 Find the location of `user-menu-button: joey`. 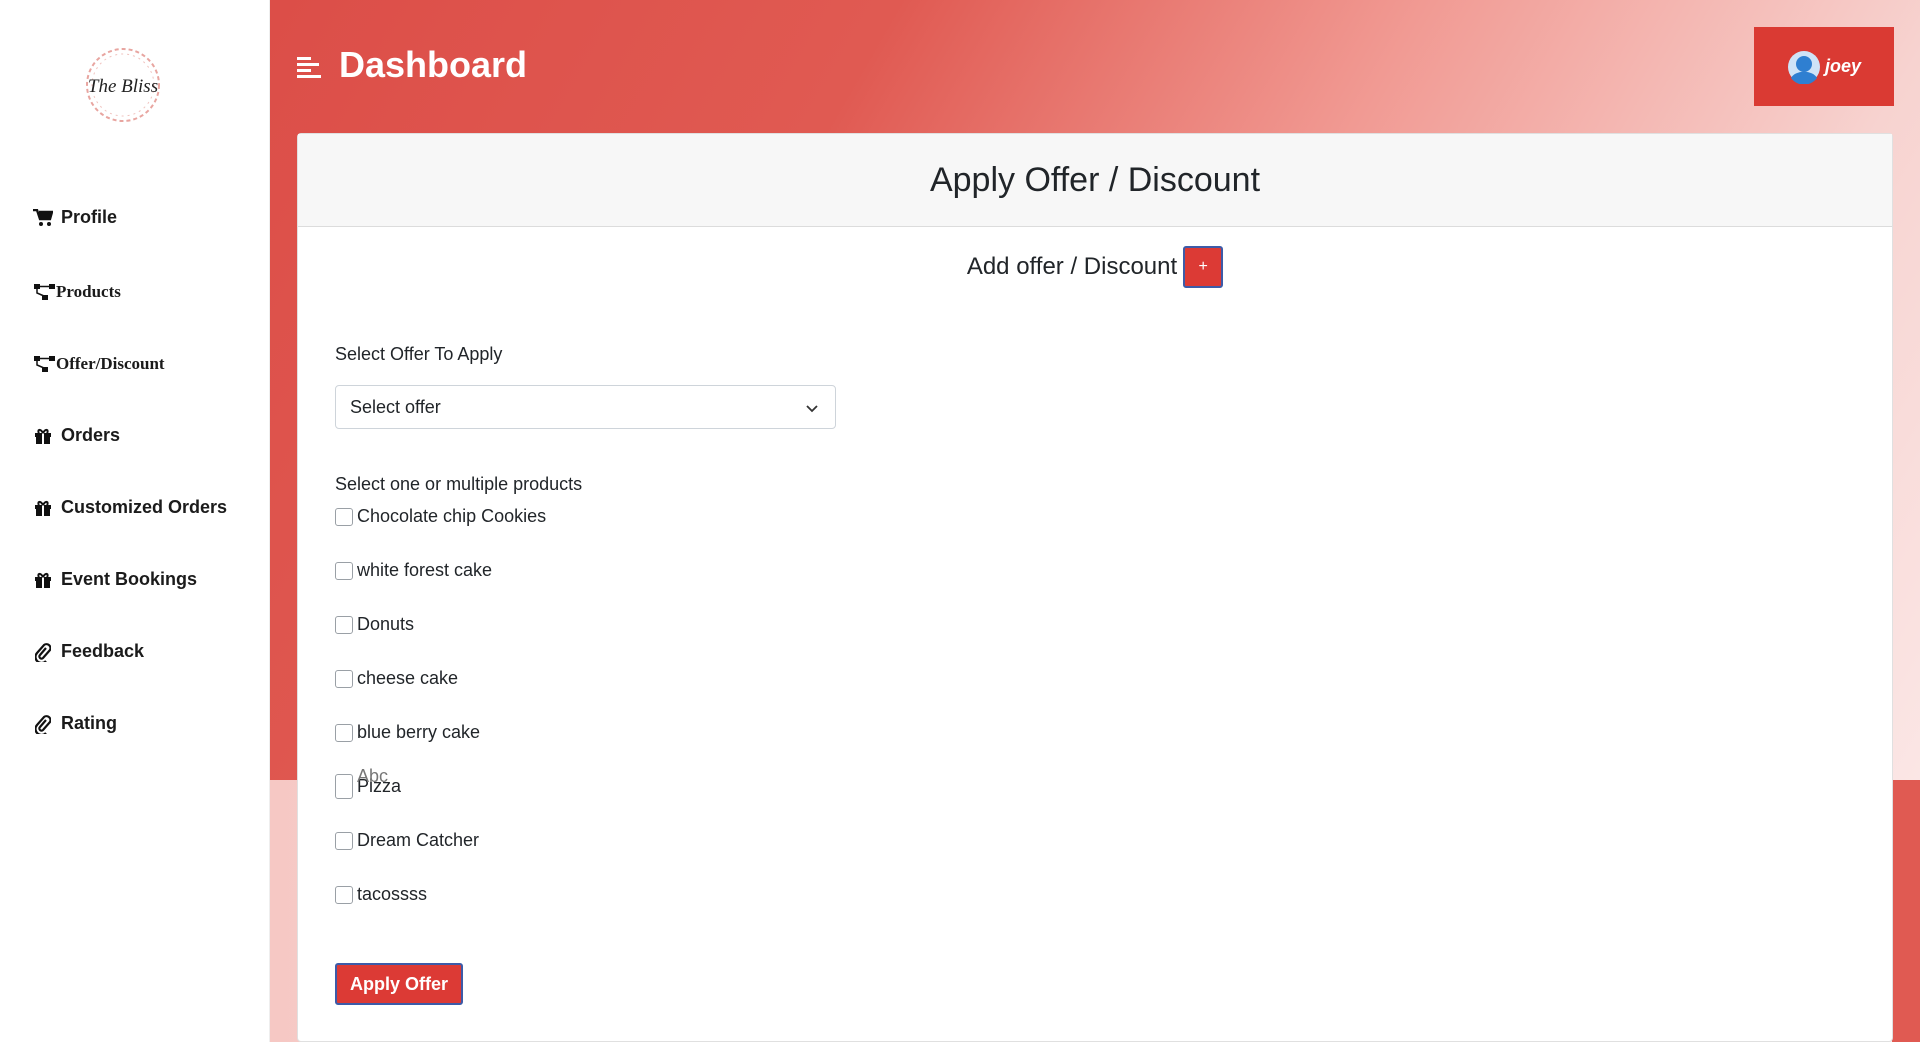

user-menu-button: joey is located at coordinates (1824, 66).